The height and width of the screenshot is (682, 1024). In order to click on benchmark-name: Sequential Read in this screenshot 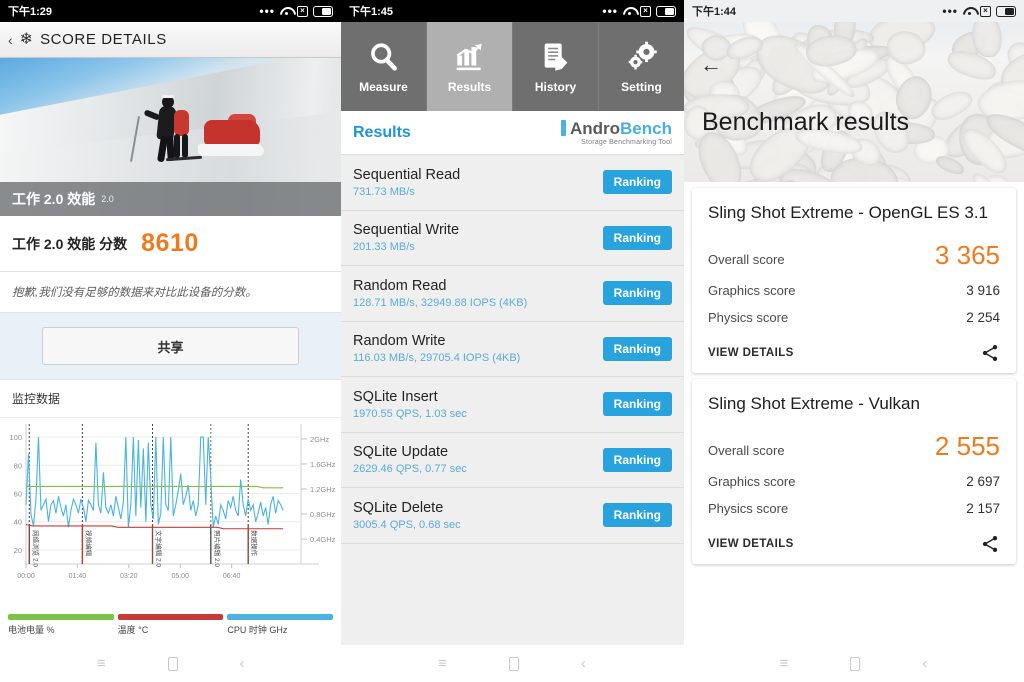, I will do `click(407, 174)`.